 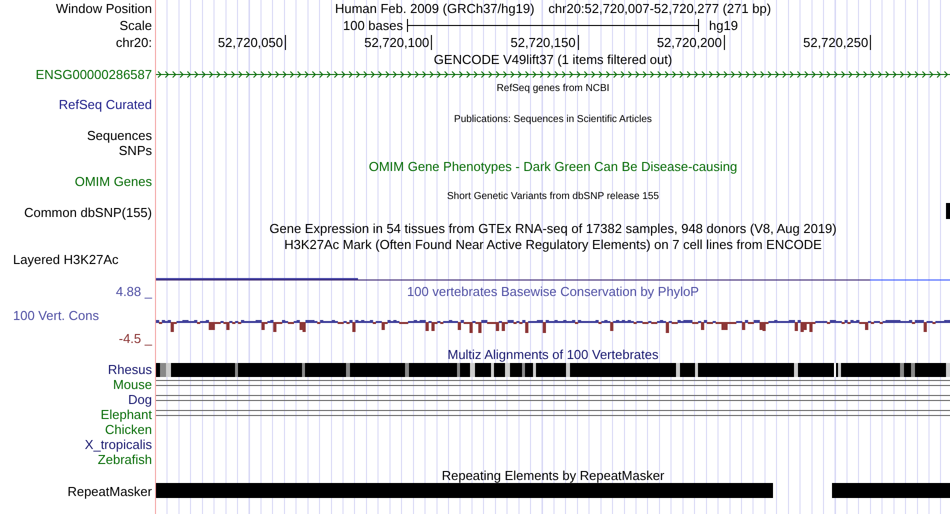 What do you see at coordinates (132, 384) in the screenshot?
I see `track-label: Mouse` at bounding box center [132, 384].